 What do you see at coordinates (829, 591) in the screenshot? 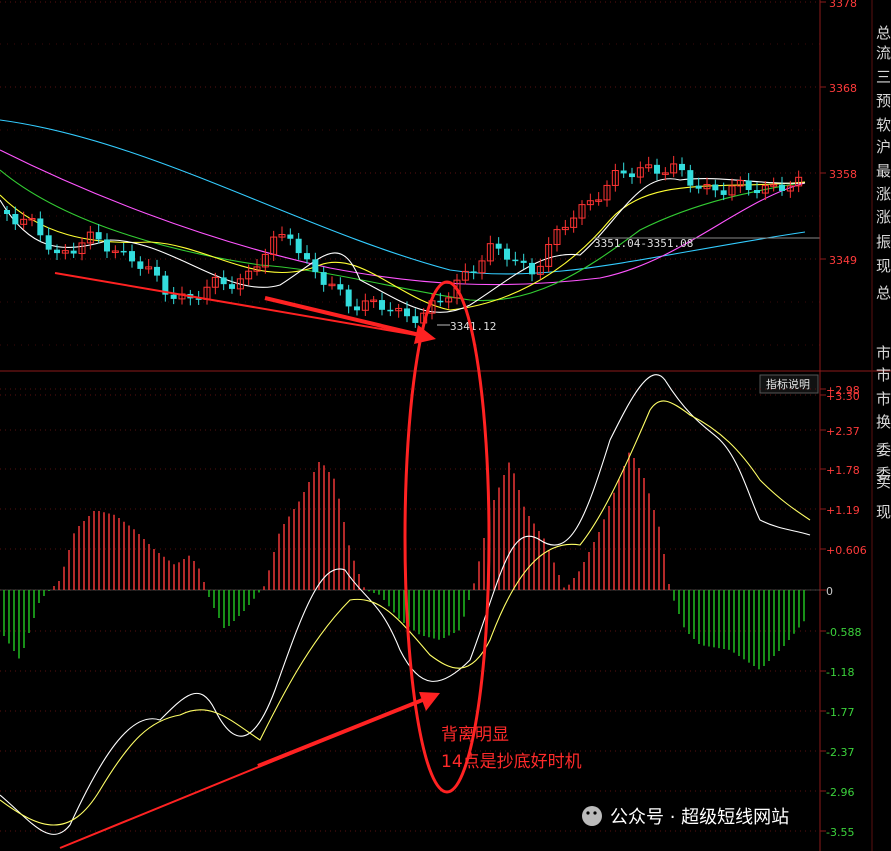
I see `macd-axis-label: 0` at bounding box center [829, 591].